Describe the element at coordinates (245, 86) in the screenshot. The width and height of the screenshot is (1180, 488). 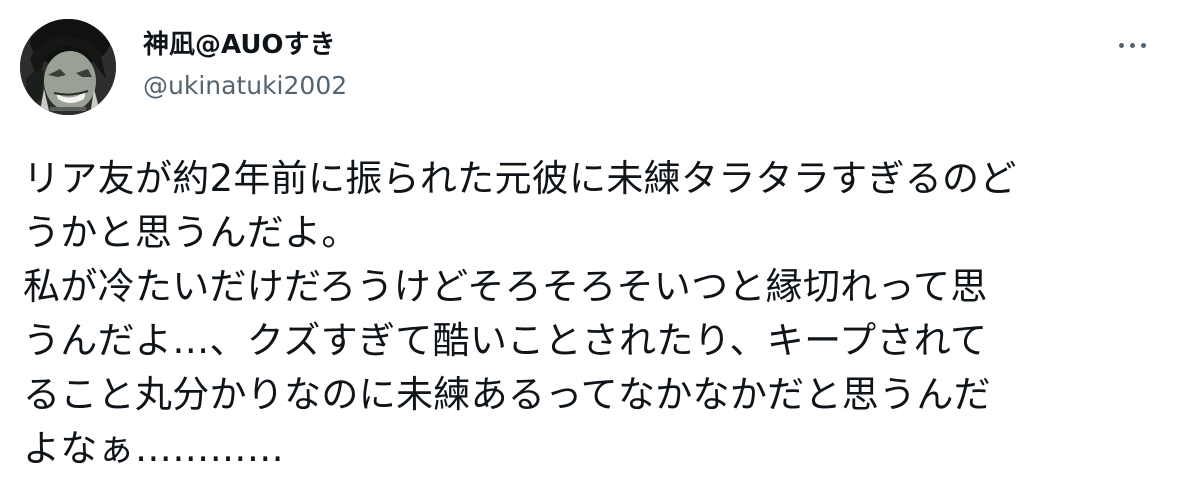
I see `user-handle: @ukinatuki2002` at that location.